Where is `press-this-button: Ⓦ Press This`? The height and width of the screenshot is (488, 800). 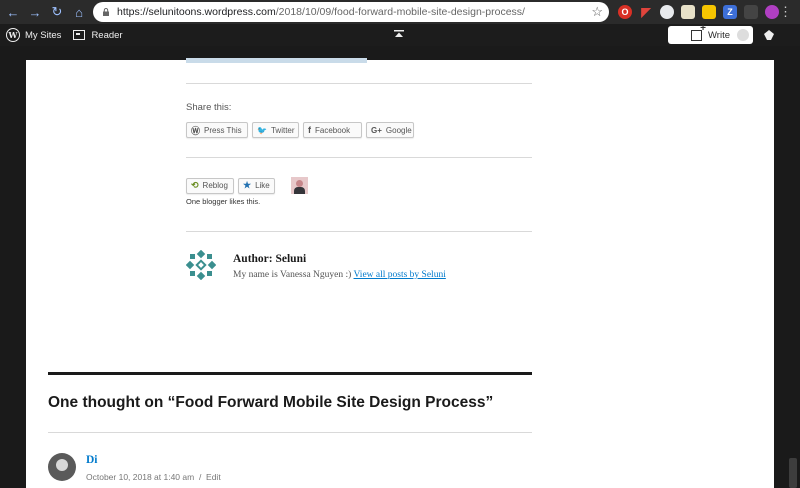
press-this-button: Ⓦ Press This is located at coordinates (217, 130).